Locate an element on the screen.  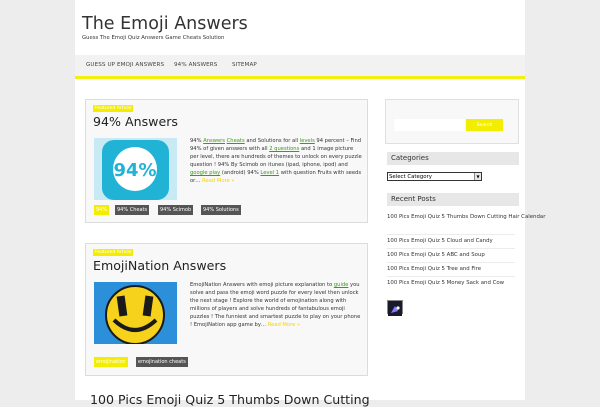
emoji-face-icon is located at coordinates (135, 313).